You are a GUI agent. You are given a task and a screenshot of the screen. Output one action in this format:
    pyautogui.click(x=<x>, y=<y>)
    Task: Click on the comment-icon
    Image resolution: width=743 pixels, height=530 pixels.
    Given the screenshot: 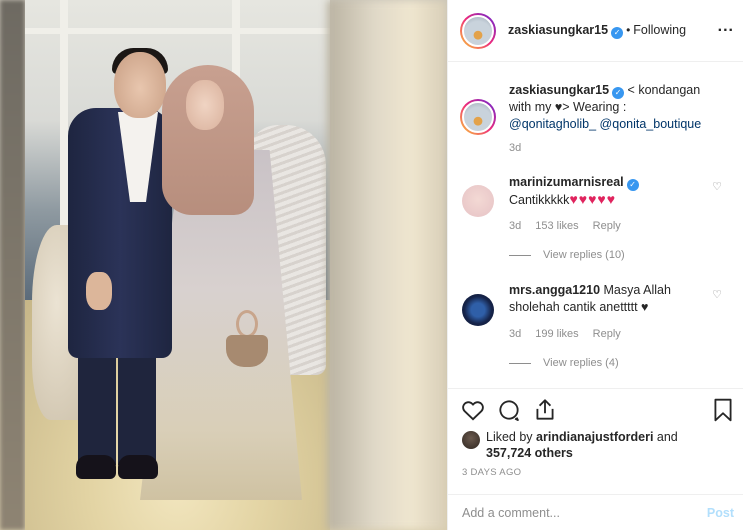 What is the action you would take?
    pyautogui.click(x=509, y=410)
    